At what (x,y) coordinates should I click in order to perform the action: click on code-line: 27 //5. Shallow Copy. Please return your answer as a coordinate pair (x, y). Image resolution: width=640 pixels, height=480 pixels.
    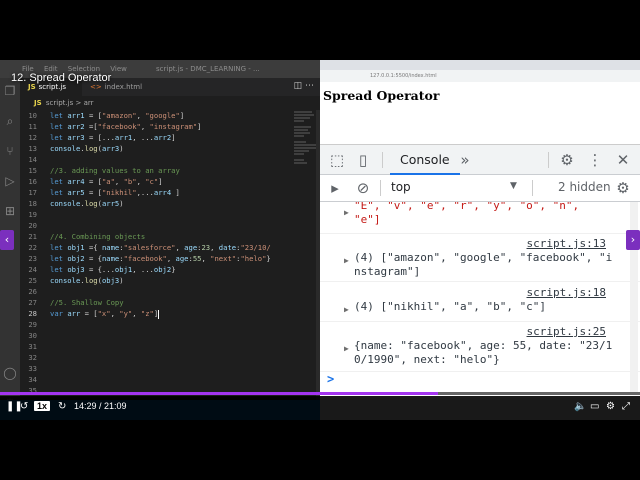
    Looking at the image, I should click on (155, 302).